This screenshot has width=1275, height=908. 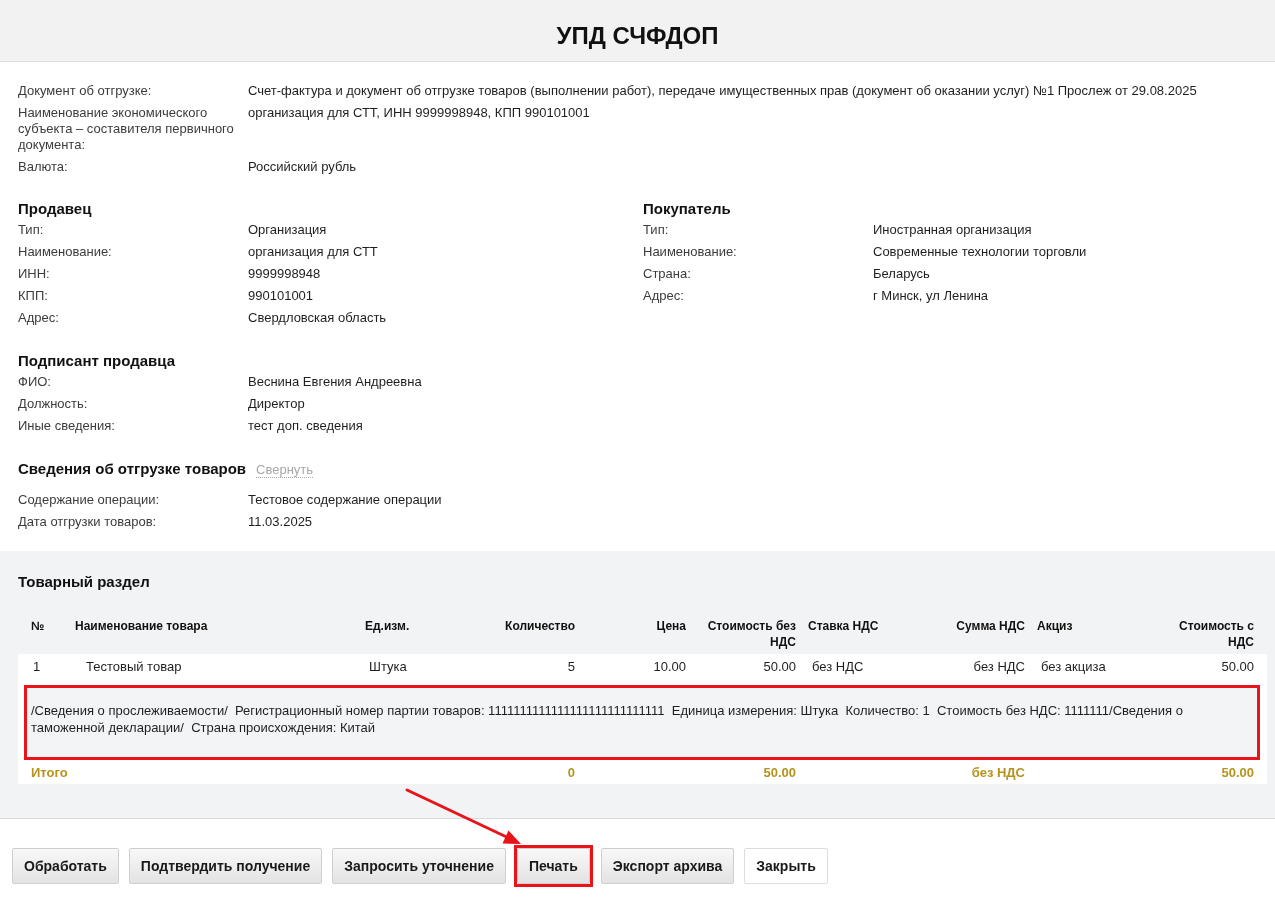 What do you see at coordinates (84, 582) in the screenshot?
I see `section-title: Товарный раздел` at bounding box center [84, 582].